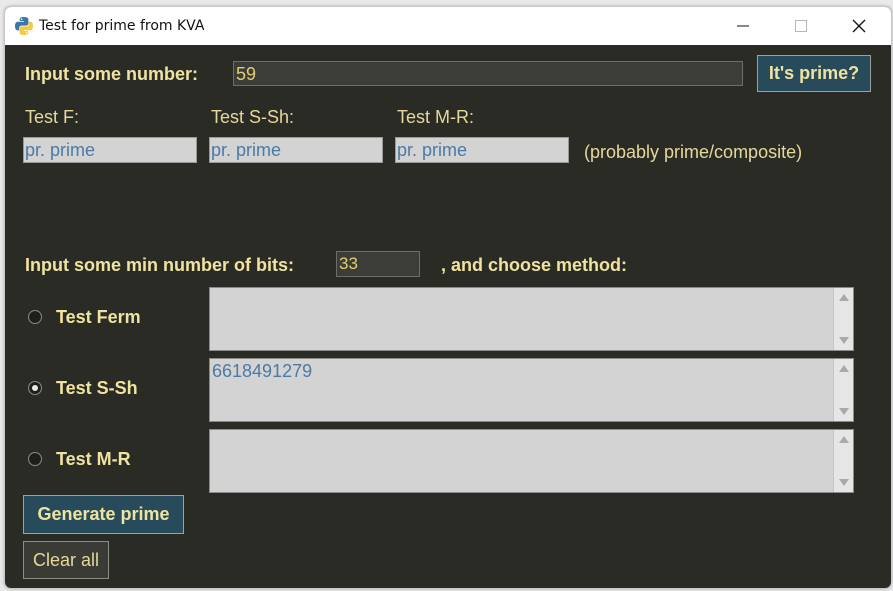 The height and width of the screenshot is (591, 893). What do you see at coordinates (35, 317) in the screenshot?
I see `radio-test-ferm` at bounding box center [35, 317].